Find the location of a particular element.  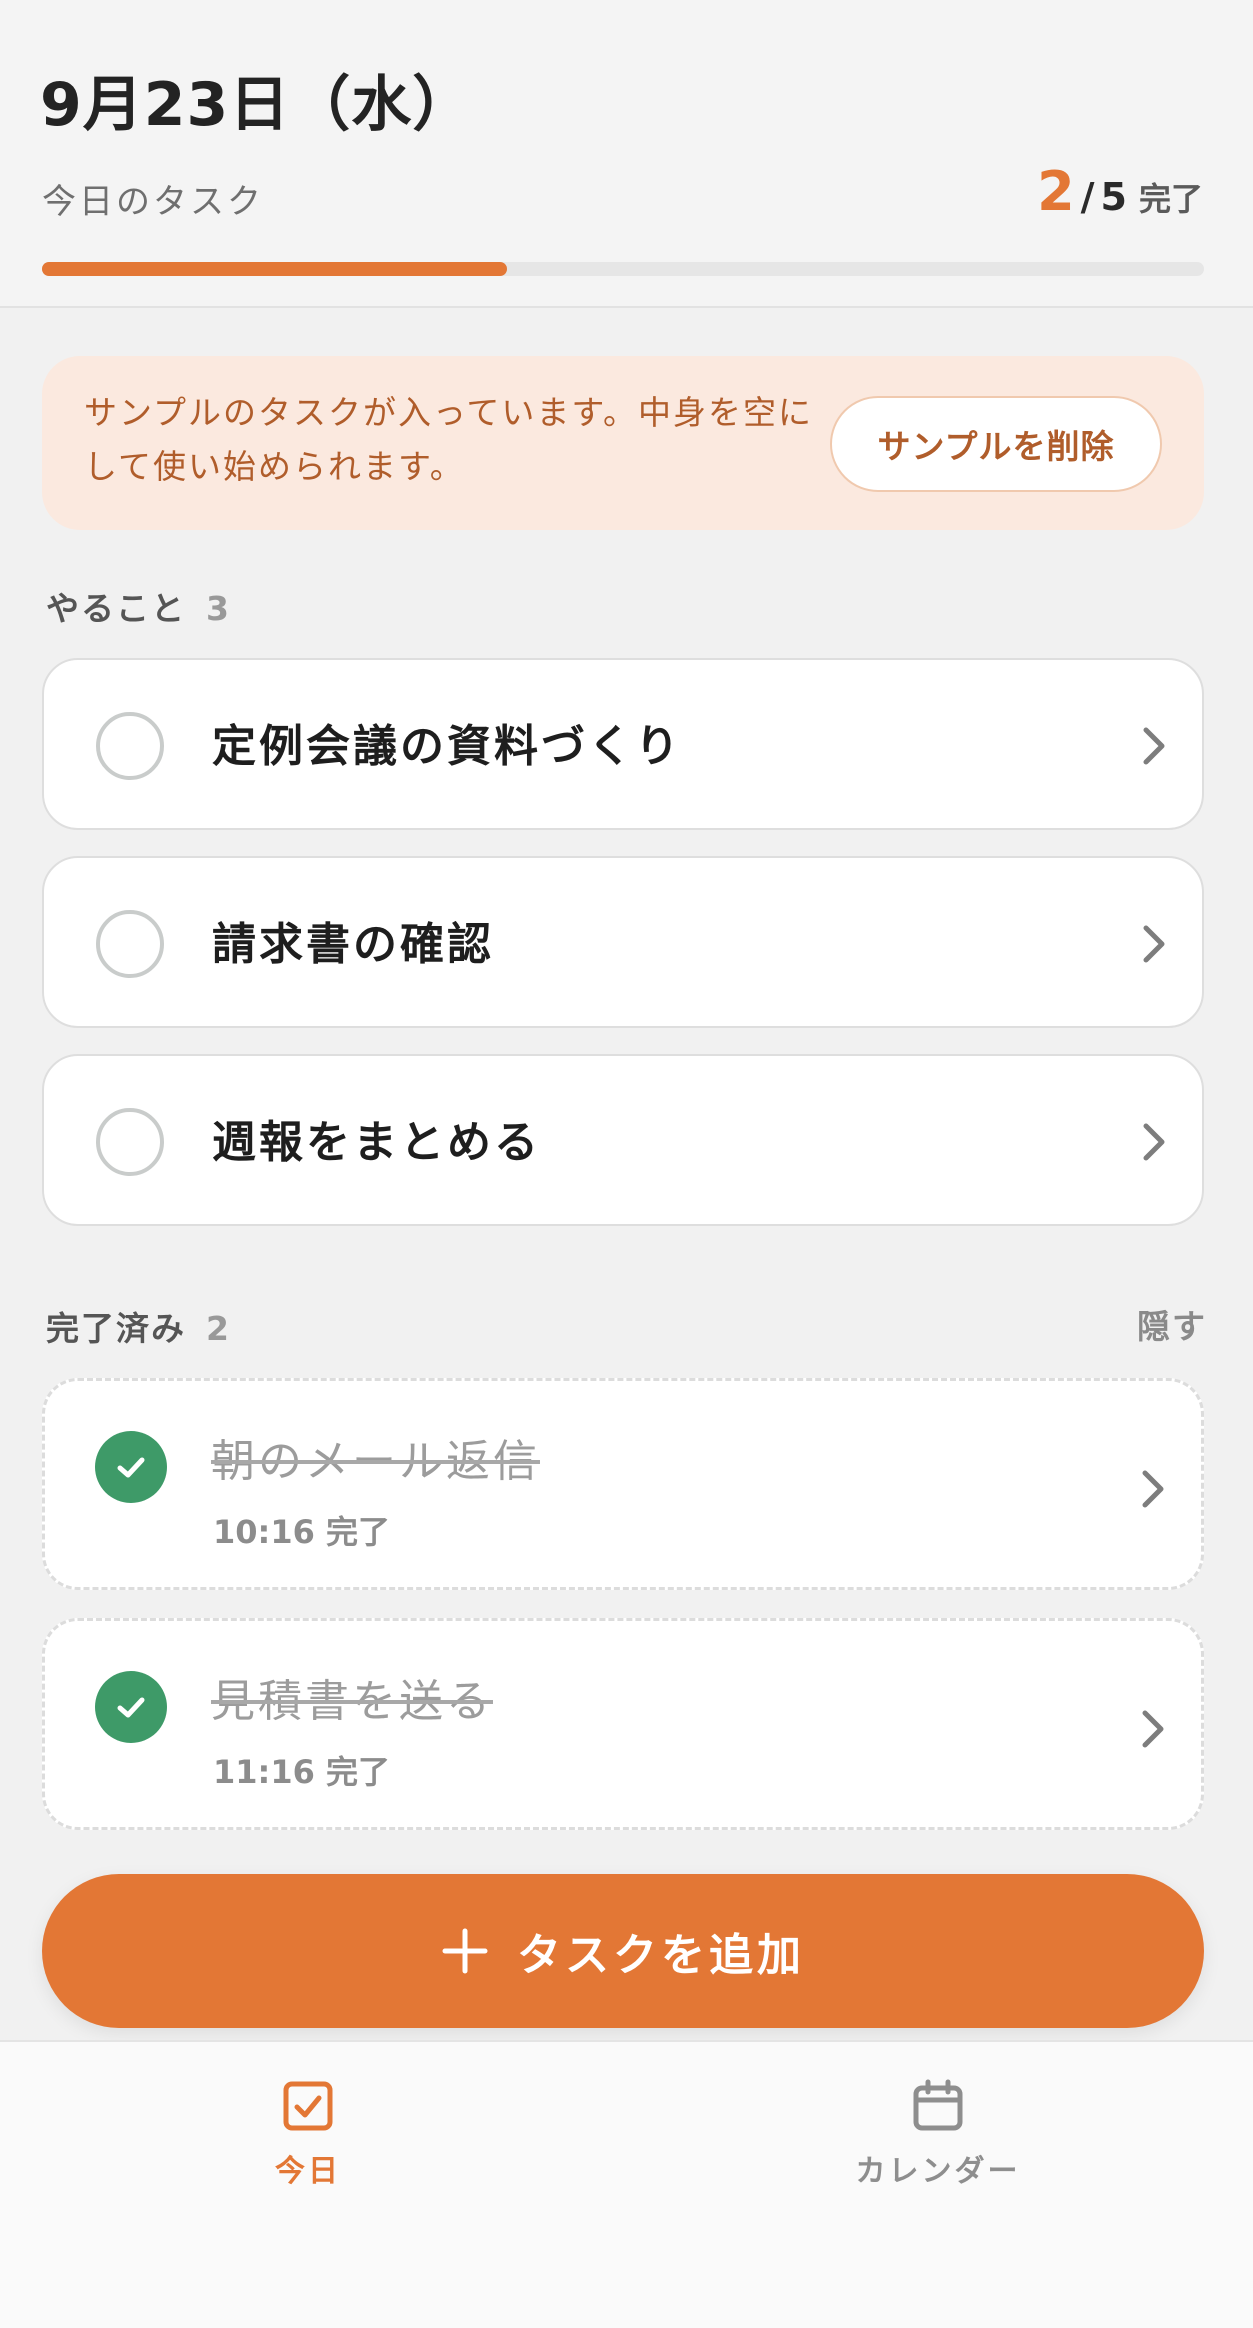

completed-time: 11:16 完了 is located at coordinates (302, 1772).